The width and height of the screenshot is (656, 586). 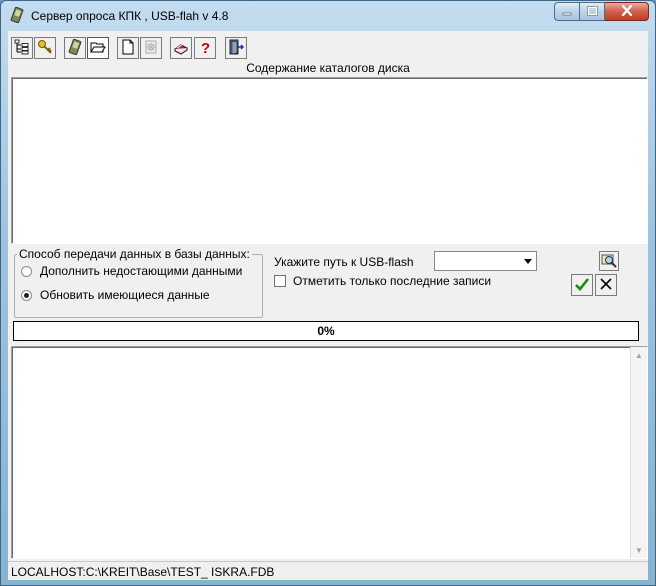 I want to click on pda-button, so click(x=75, y=48).